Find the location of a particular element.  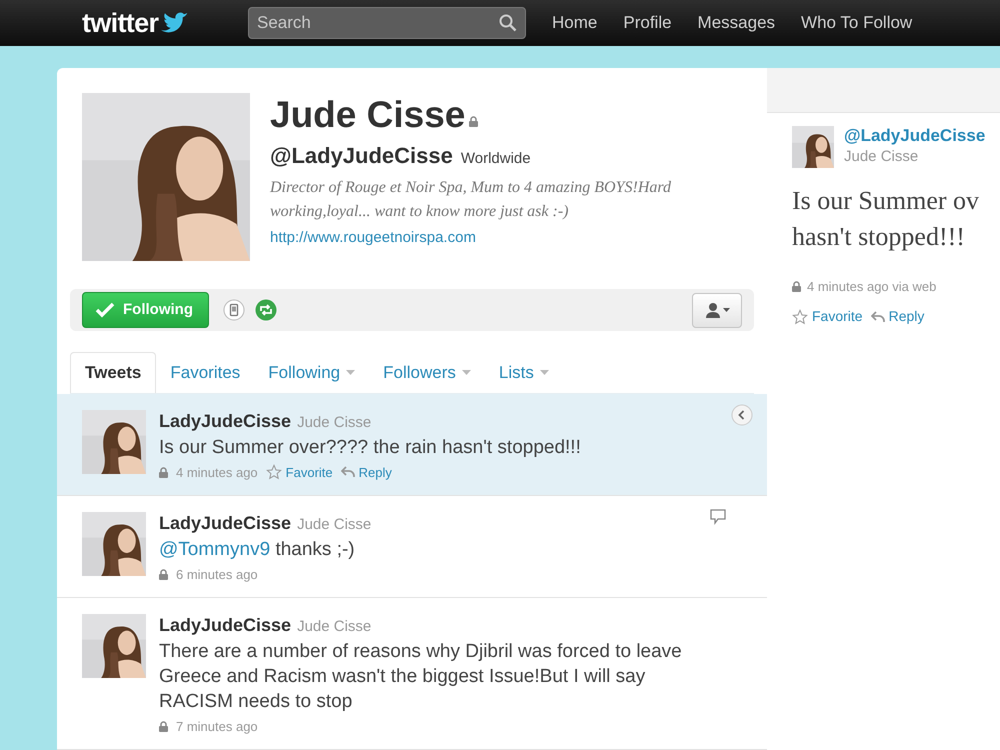

tab: Lists is located at coordinates (523, 372).